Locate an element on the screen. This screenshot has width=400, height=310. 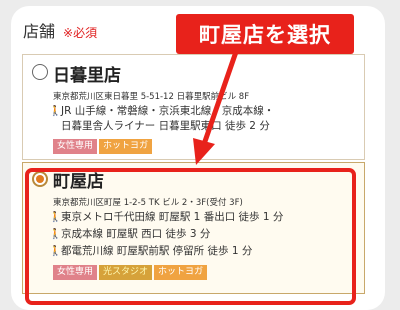
annotation-callout: 町屋店を選択 is located at coordinates (265, 34).